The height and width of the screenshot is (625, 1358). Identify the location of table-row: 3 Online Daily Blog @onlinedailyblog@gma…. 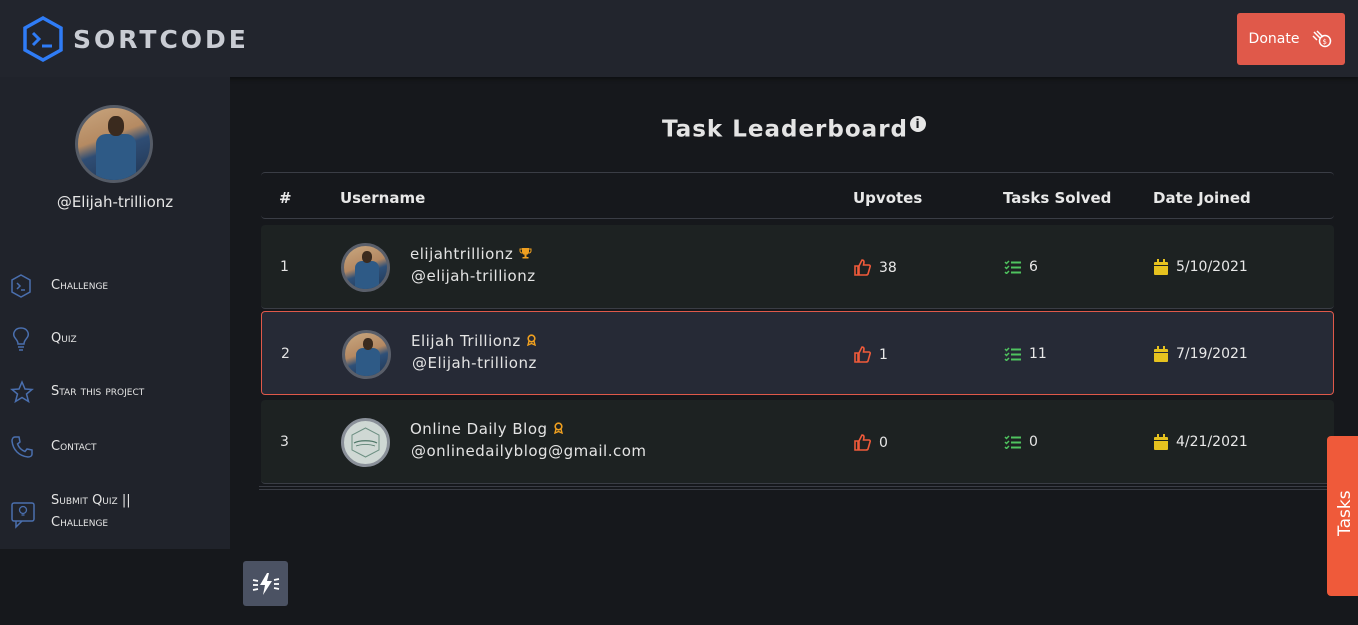
(797, 442).